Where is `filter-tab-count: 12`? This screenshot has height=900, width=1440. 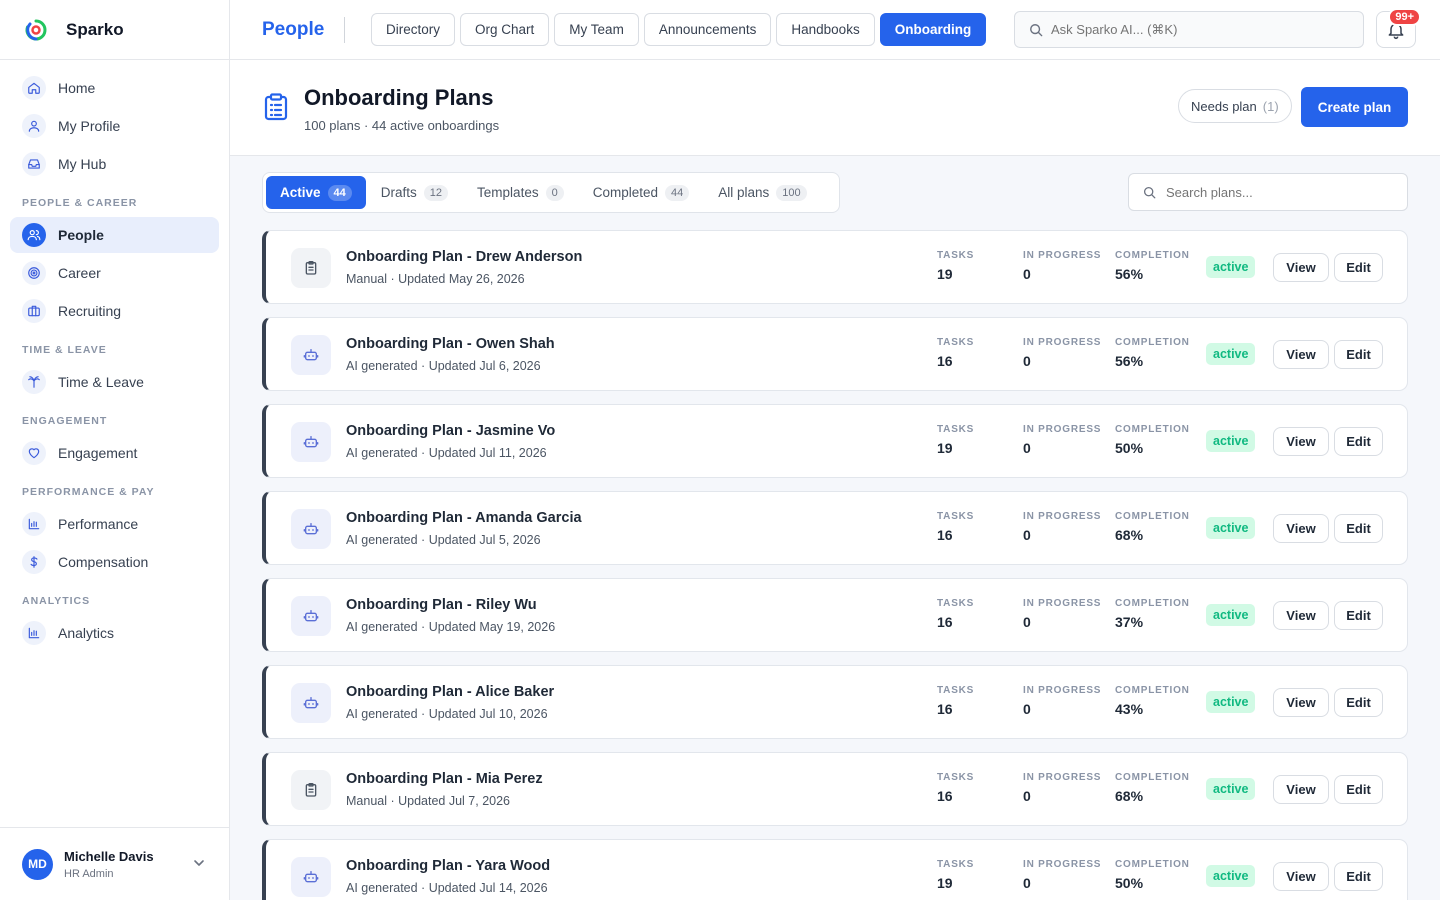 filter-tab-count: 12 is located at coordinates (436, 192).